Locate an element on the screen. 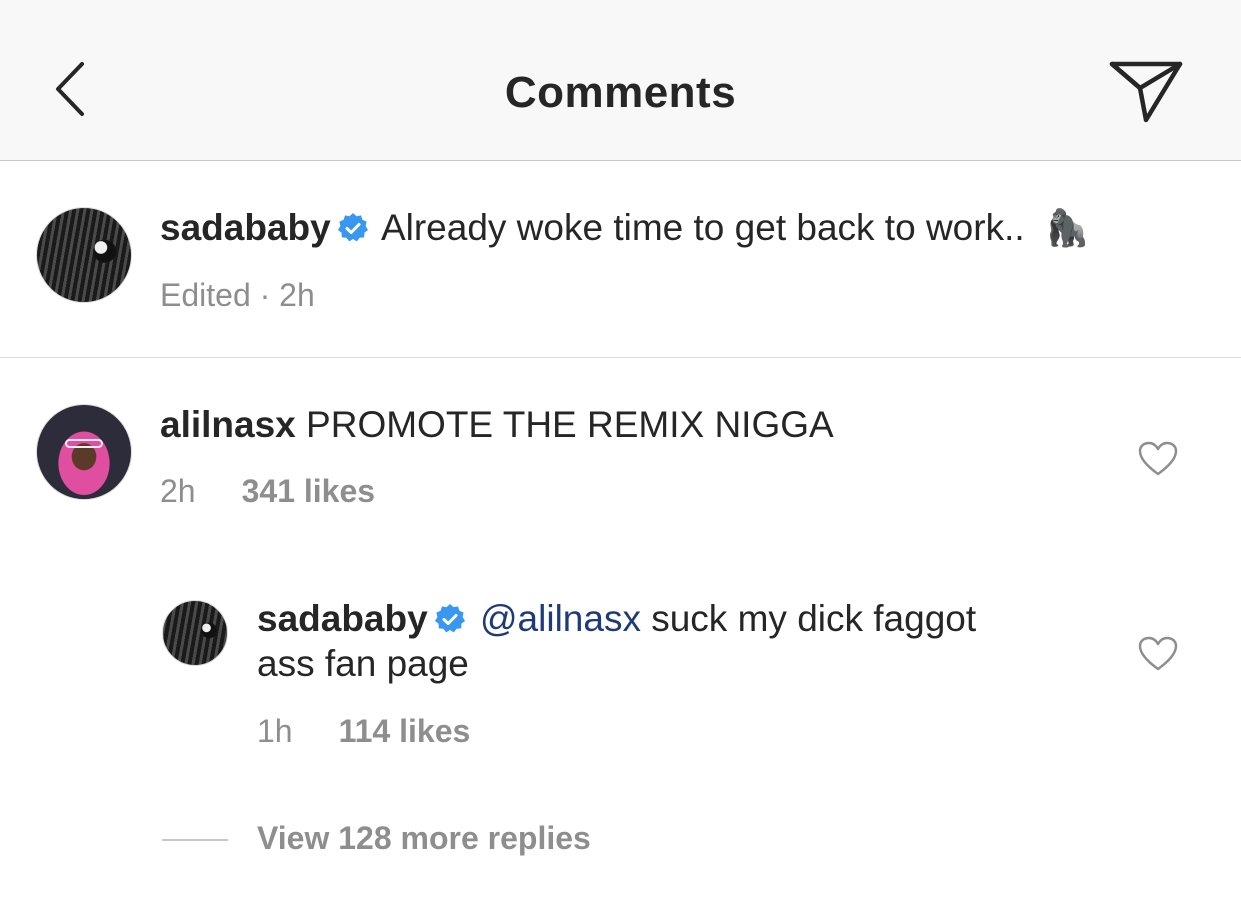 This screenshot has width=1241, height=899. gorilla-emoji: 🦍 is located at coordinates (1067, 227).